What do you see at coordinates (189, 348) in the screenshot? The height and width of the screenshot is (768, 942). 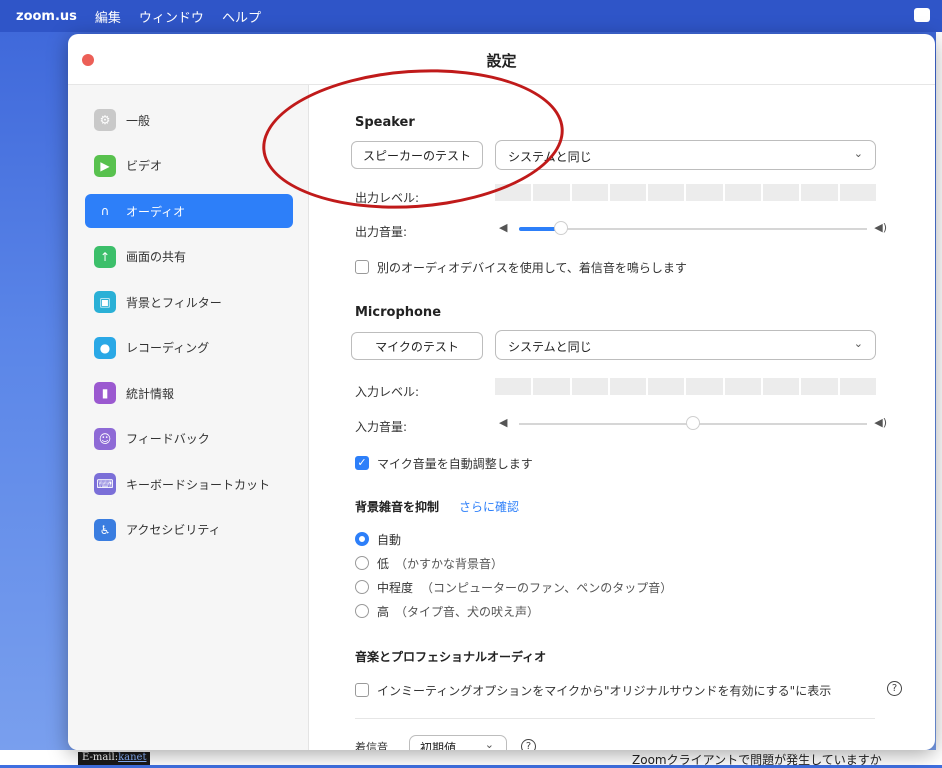 I see `sidebar-item: ● レコーディング` at bounding box center [189, 348].